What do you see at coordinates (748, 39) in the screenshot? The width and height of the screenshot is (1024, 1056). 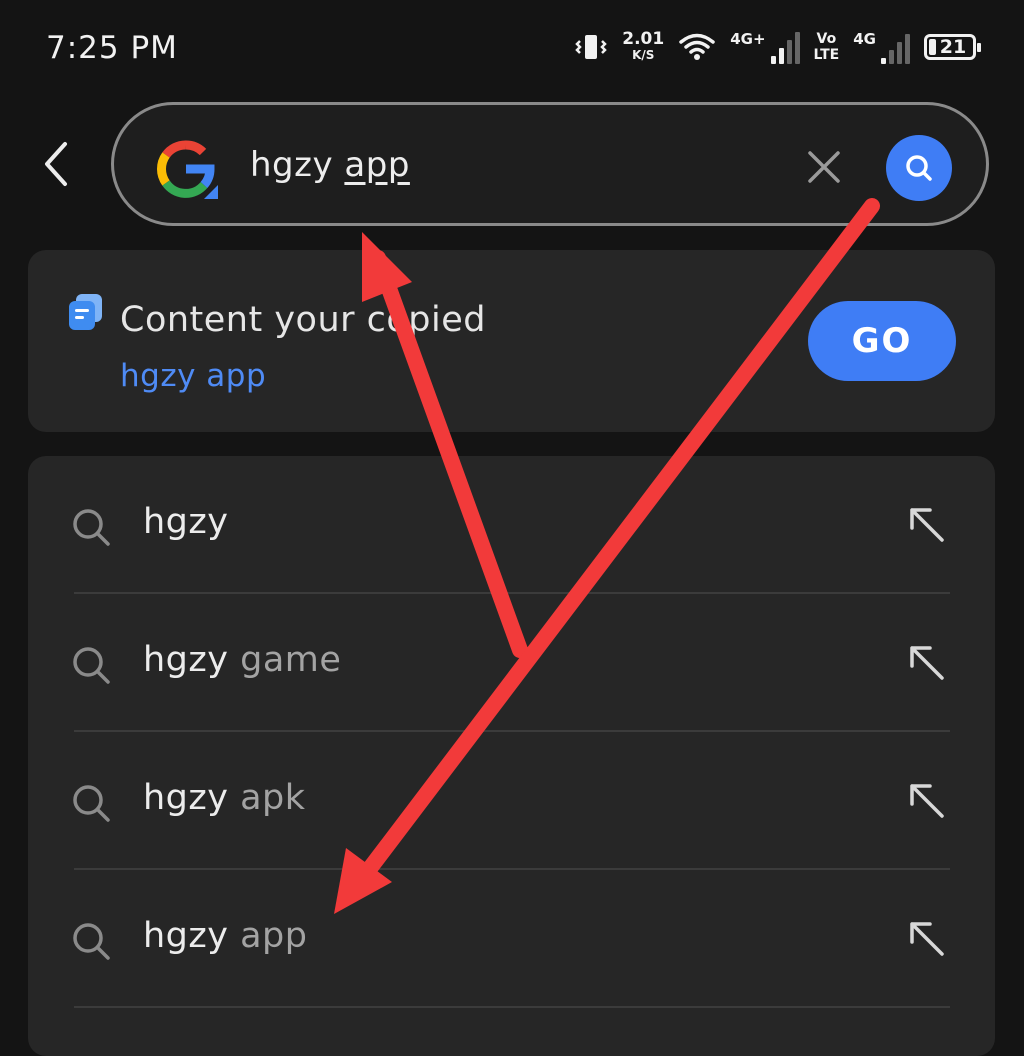 I see `sim1-network-type: 4G+` at bounding box center [748, 39].